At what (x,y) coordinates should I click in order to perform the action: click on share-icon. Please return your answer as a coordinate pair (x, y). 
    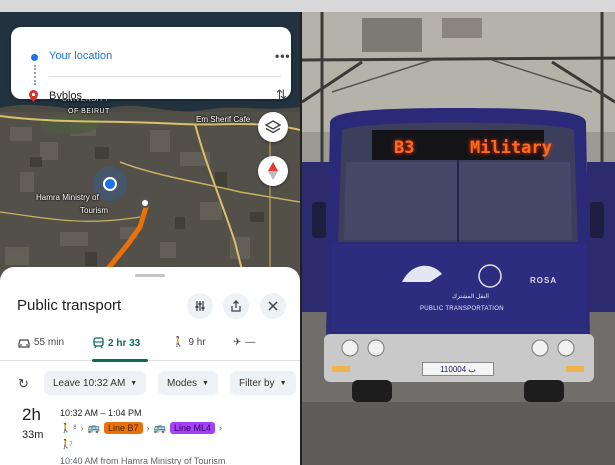
    Looking at the image, I should click on (236, 306).